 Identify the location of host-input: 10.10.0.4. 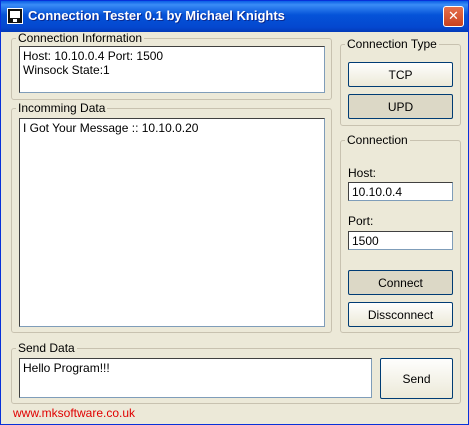
(400, 191).